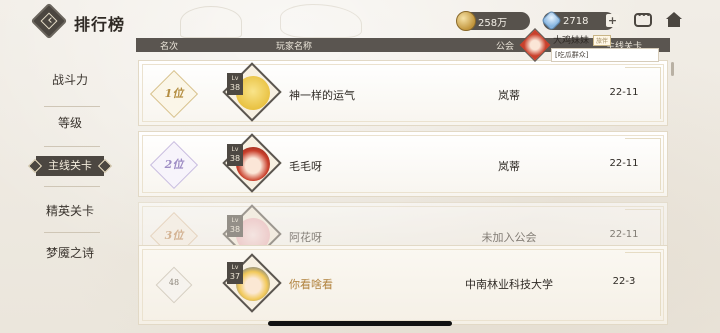 Image resolution: width=720 pixels, height=333 pixels. Describe the element at coordinates (571, 41) in the screenshot. I see `popup-player-name: 大鸡妹妹` at that location.